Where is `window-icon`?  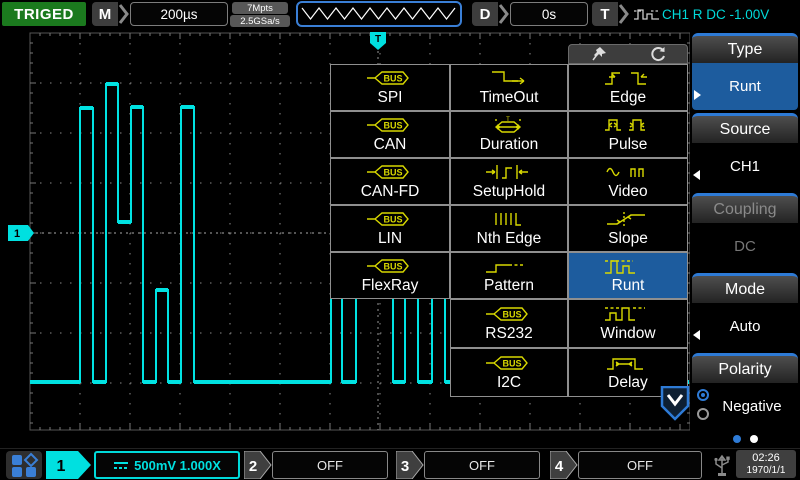 window-icon is located at coordinates (625, 314).